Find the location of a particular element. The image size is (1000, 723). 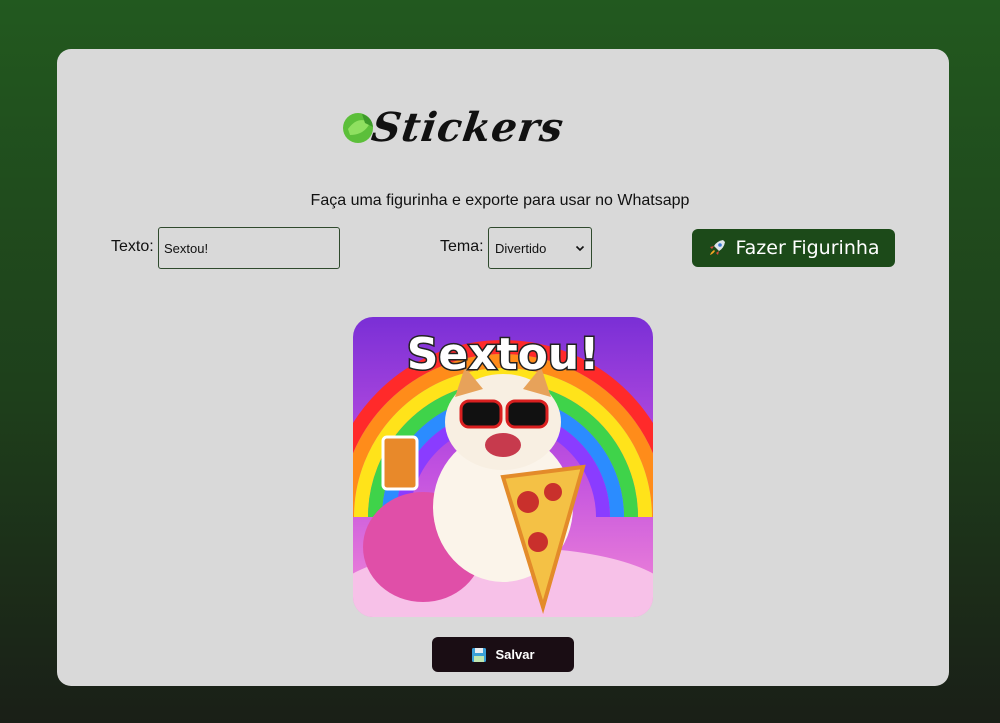

theme-label: Tema: is located at coordinates (462, 246).